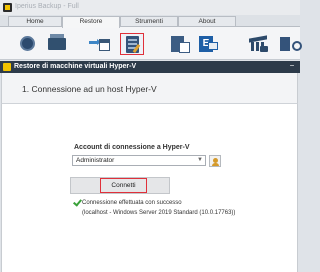 Image resolution: width=320 pixels, height=272 pixels. What do you see at coordinates (139, 160) in the screenshot?
I see `account-select: Administrator ▼` at bounding box center [139, 160].